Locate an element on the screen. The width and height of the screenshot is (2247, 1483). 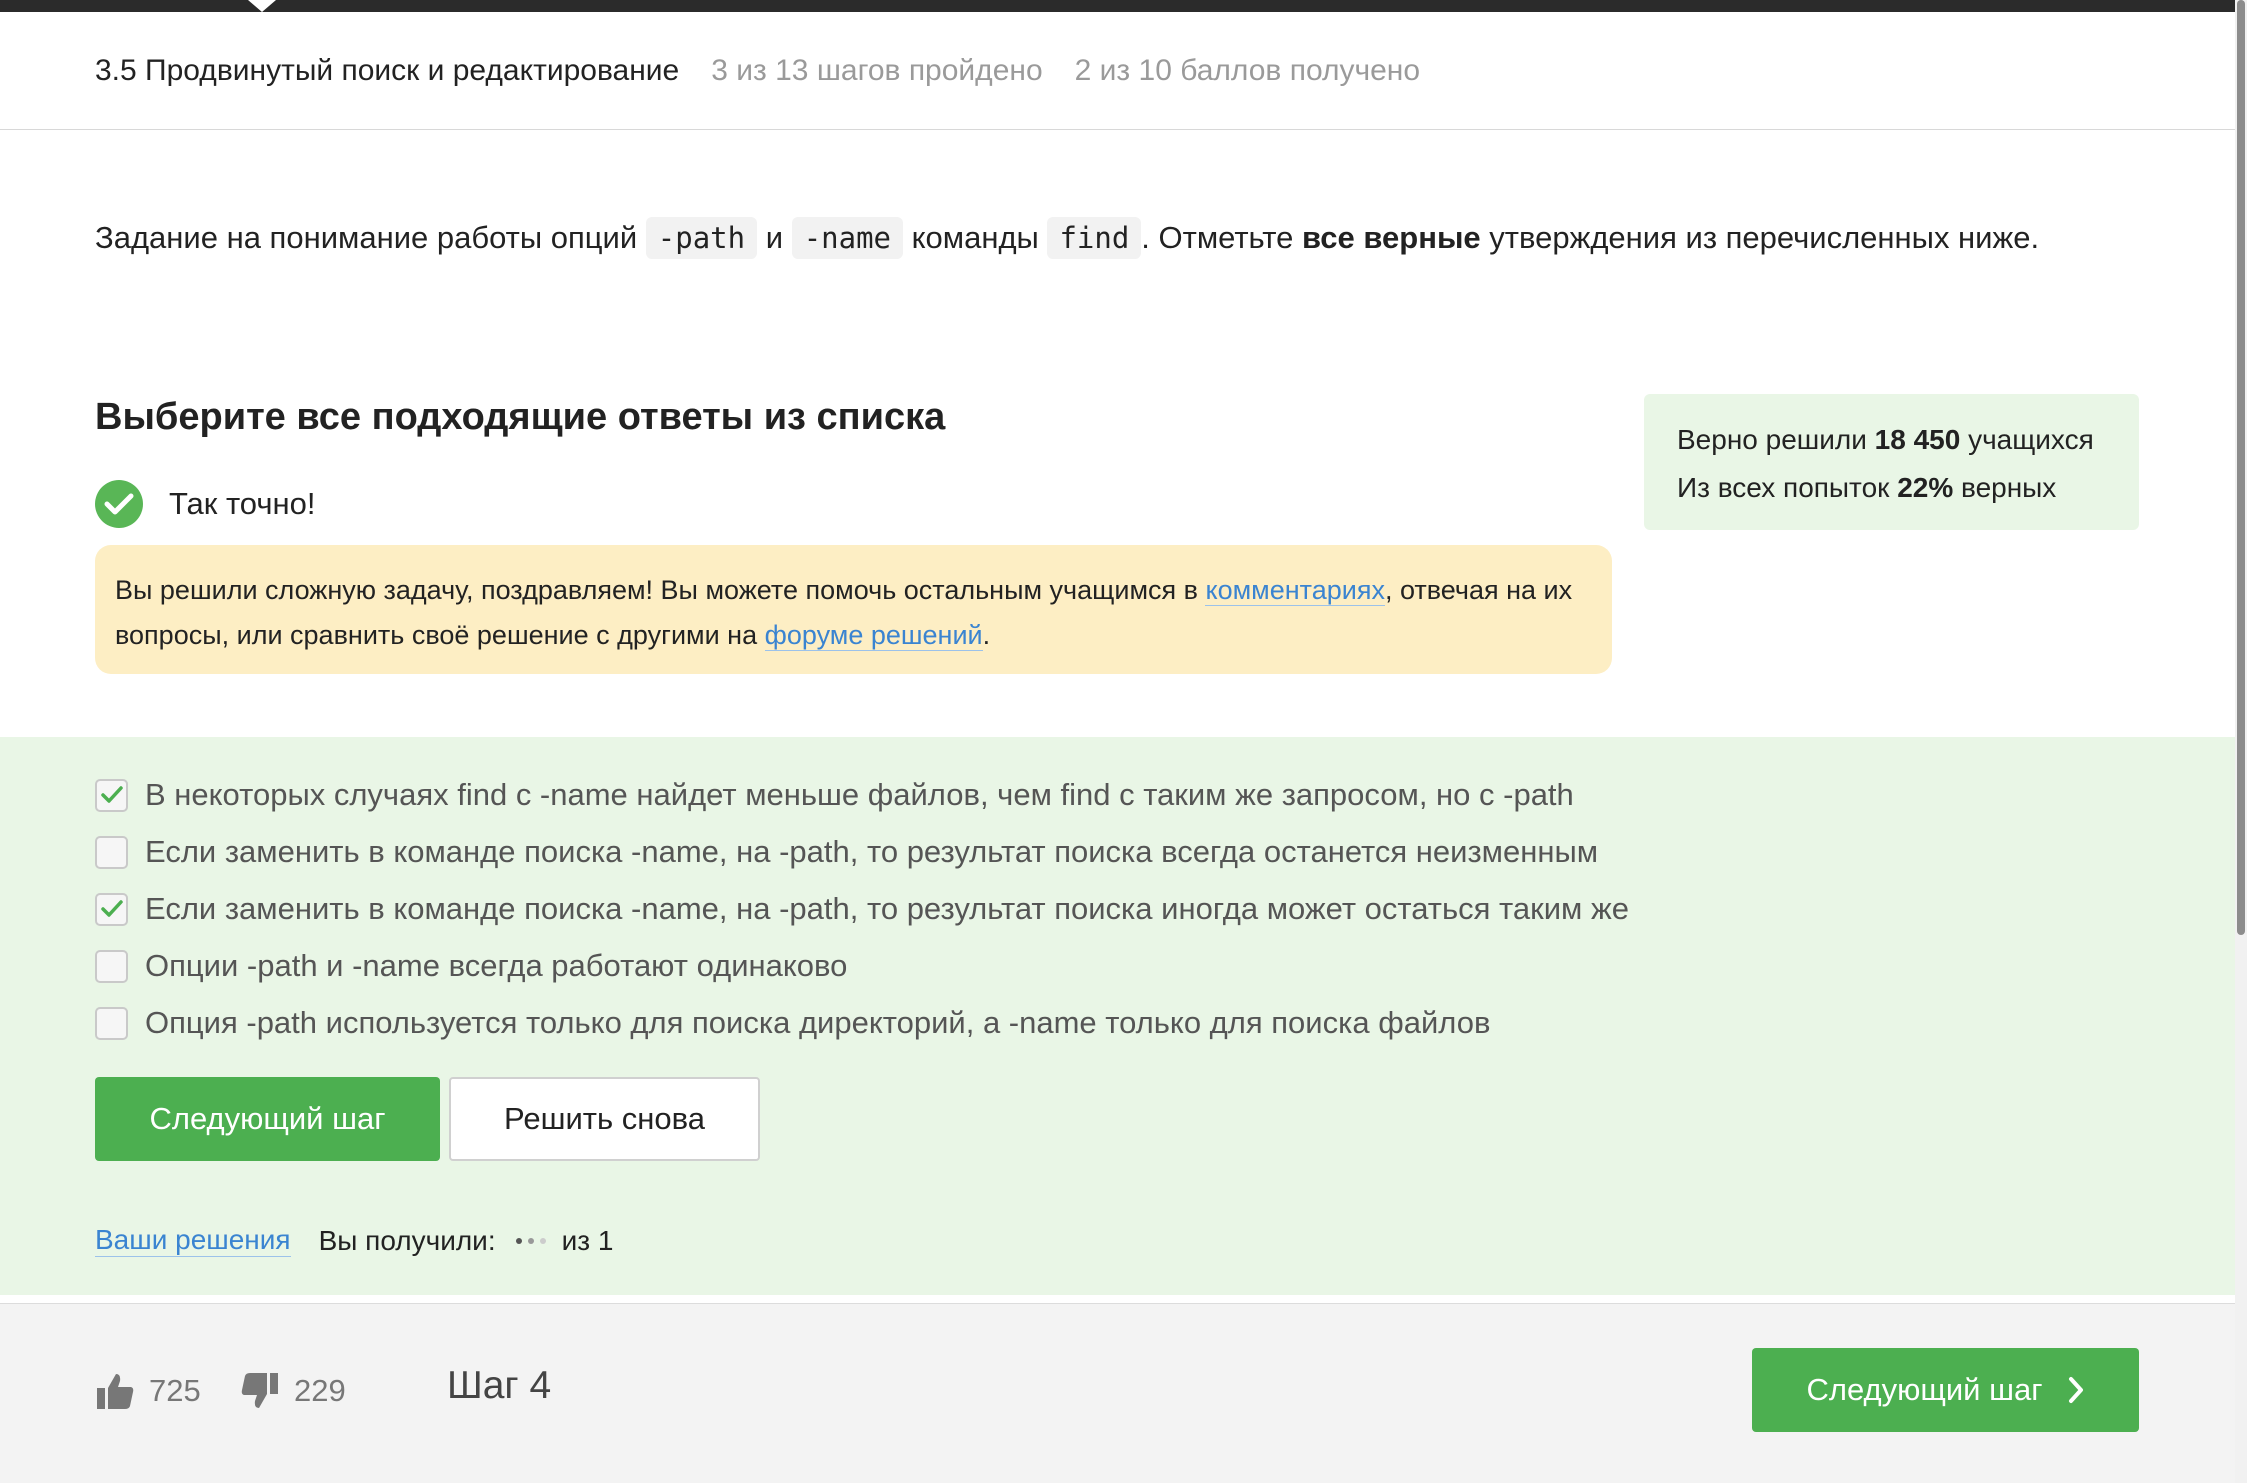
footer-next-step-button: Следующий шаг is located at coordinates (1945, 1390).